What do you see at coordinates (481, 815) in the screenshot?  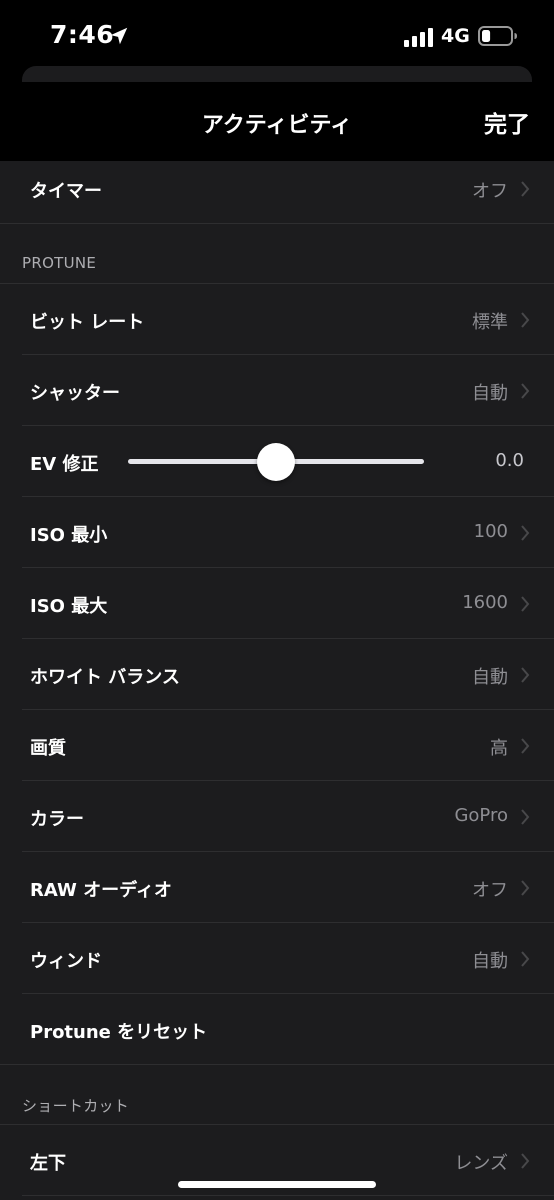 I see `color-value: GoPro` at bounding box center [481, 815].